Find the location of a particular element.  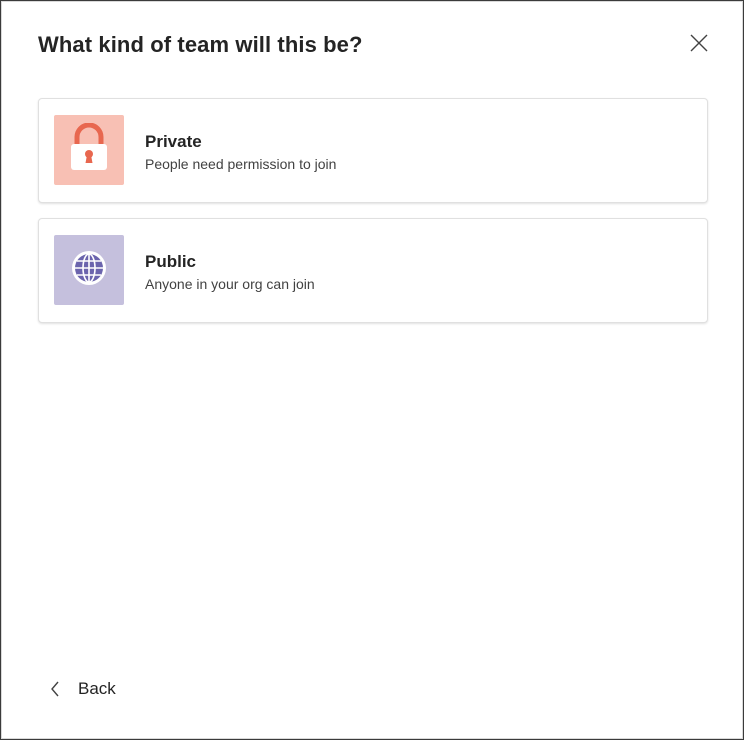

public-option-card: Public Anyone in your org can join is located at coordinates (373, 270).